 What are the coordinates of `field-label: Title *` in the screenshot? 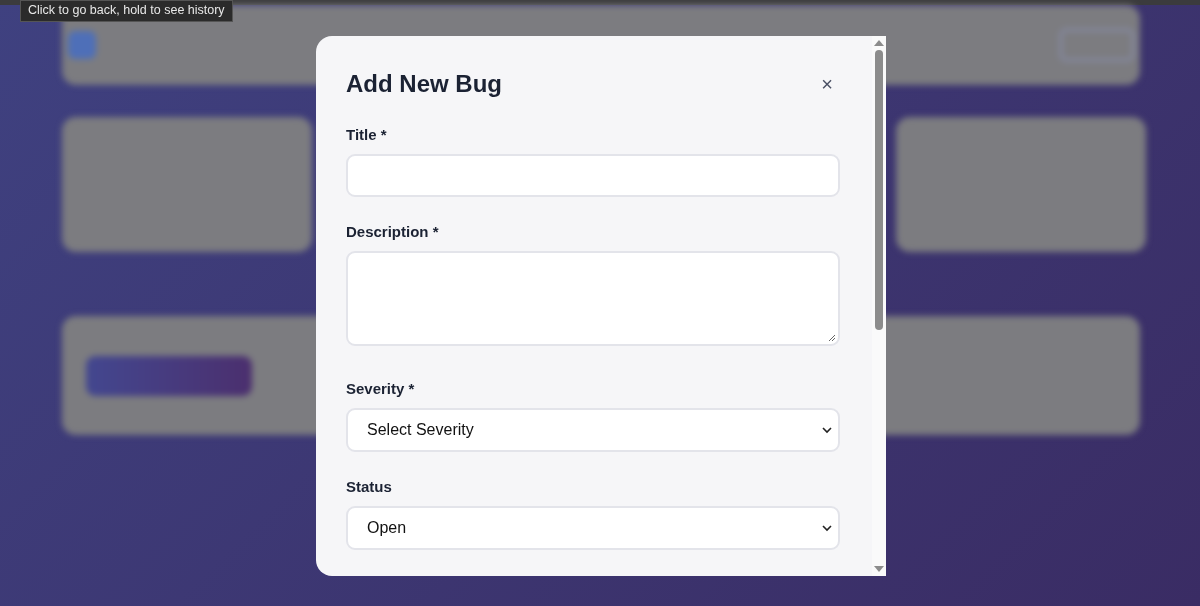 It's located at (367, 134).